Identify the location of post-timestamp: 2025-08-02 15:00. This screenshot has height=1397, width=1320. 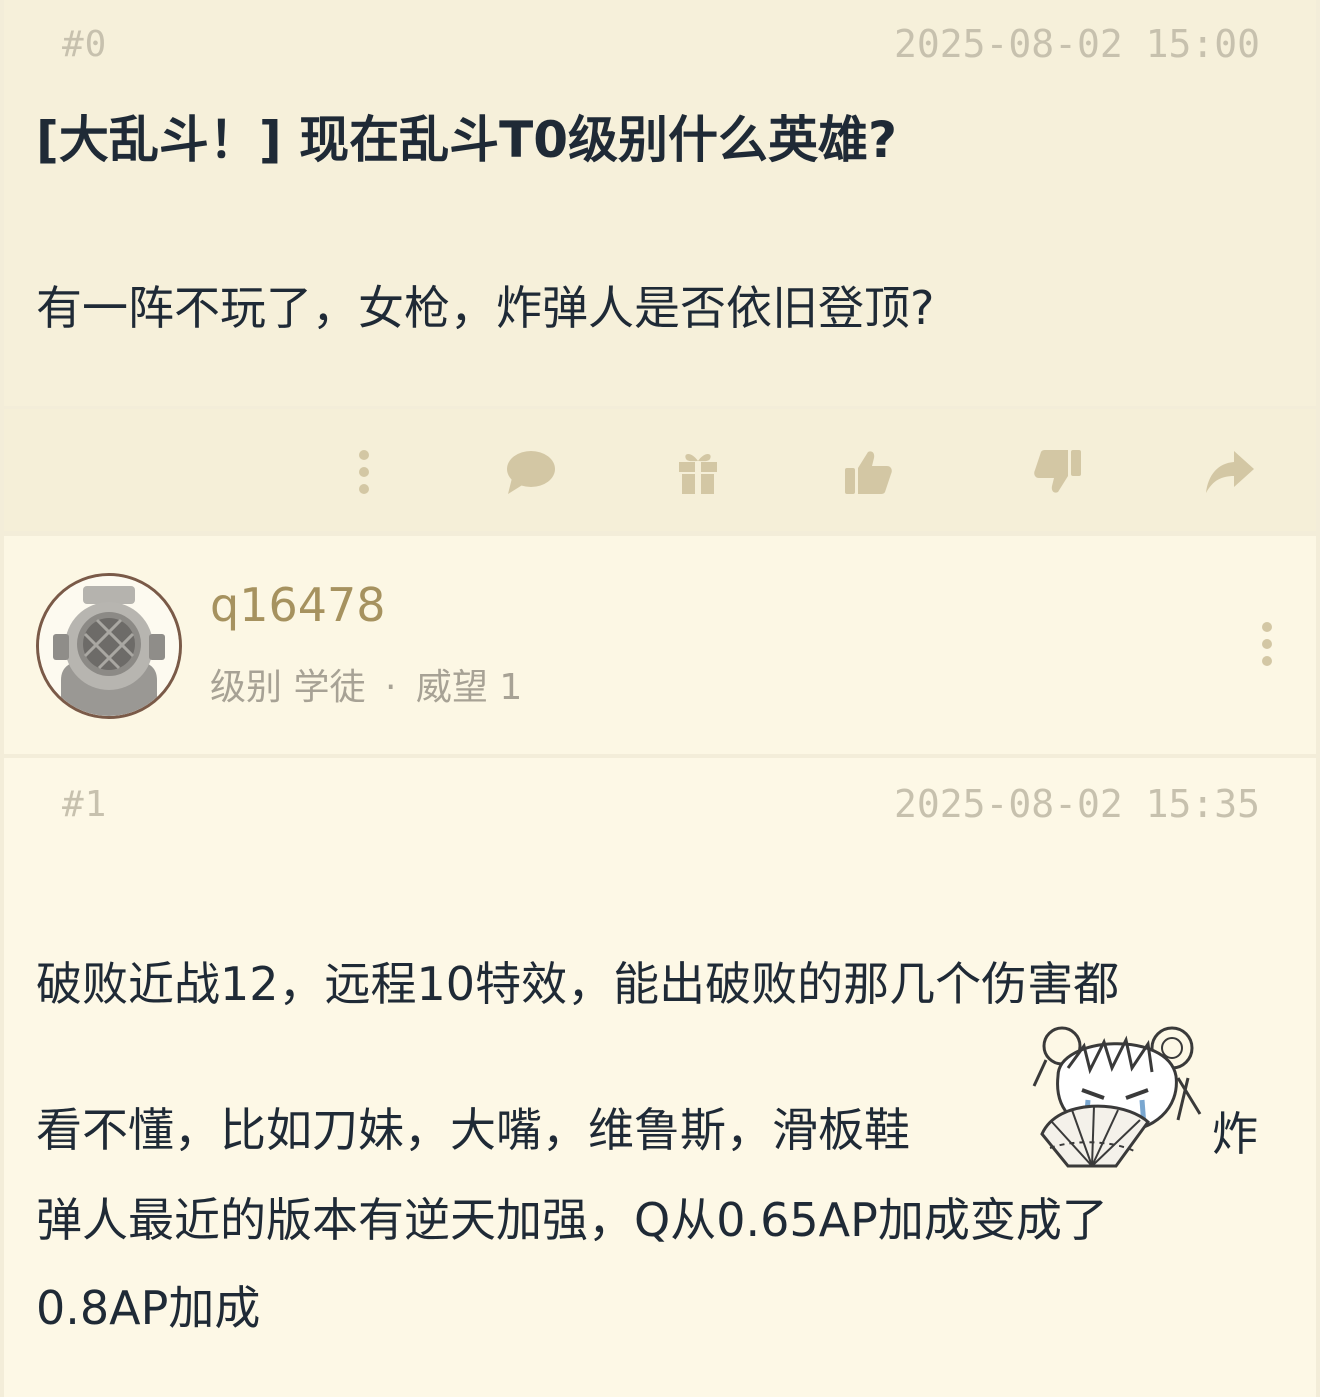
(1076, 44).